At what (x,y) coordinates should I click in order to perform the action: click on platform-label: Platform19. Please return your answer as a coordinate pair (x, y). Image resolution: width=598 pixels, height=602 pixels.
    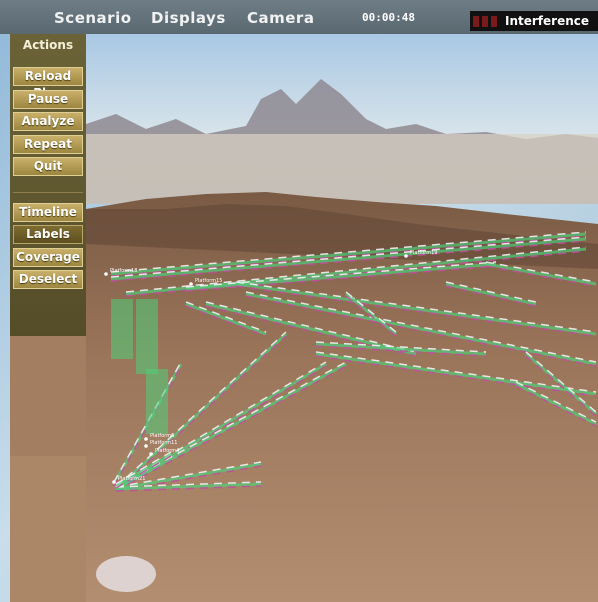
    Looking at the image, I should click on (423, 253).